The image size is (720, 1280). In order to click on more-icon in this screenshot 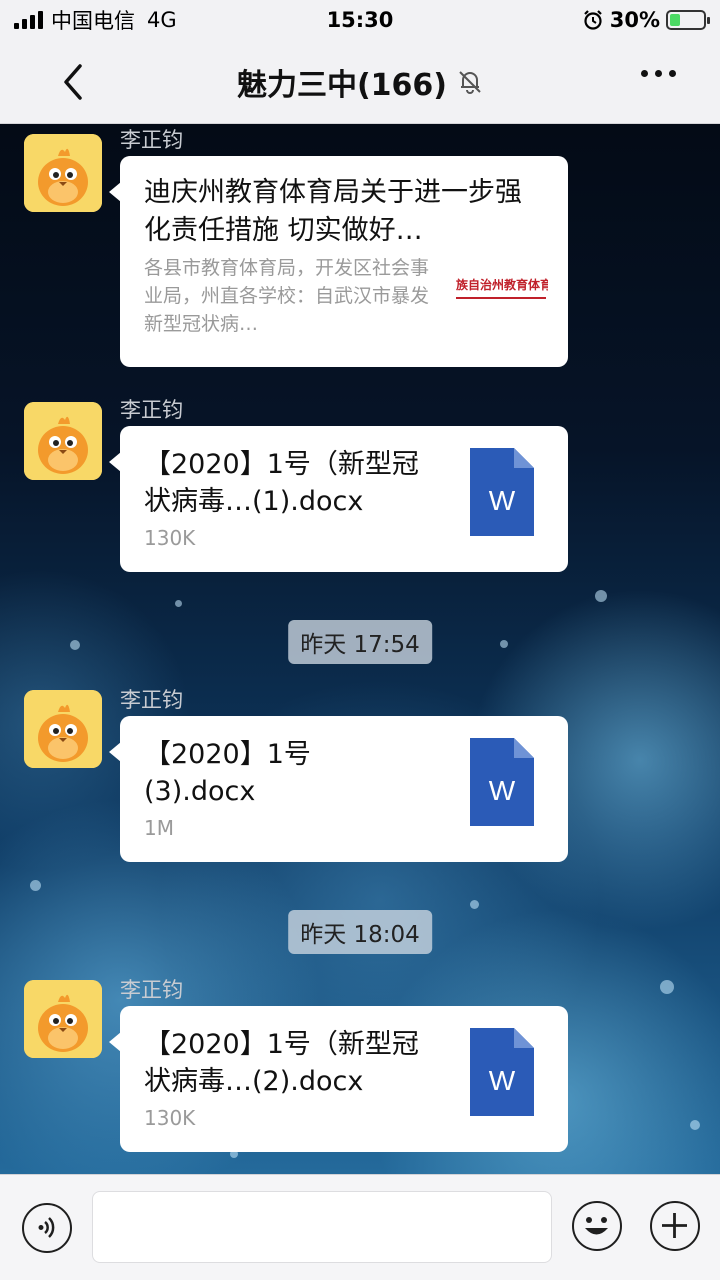, I will do `click(658, 73)`.